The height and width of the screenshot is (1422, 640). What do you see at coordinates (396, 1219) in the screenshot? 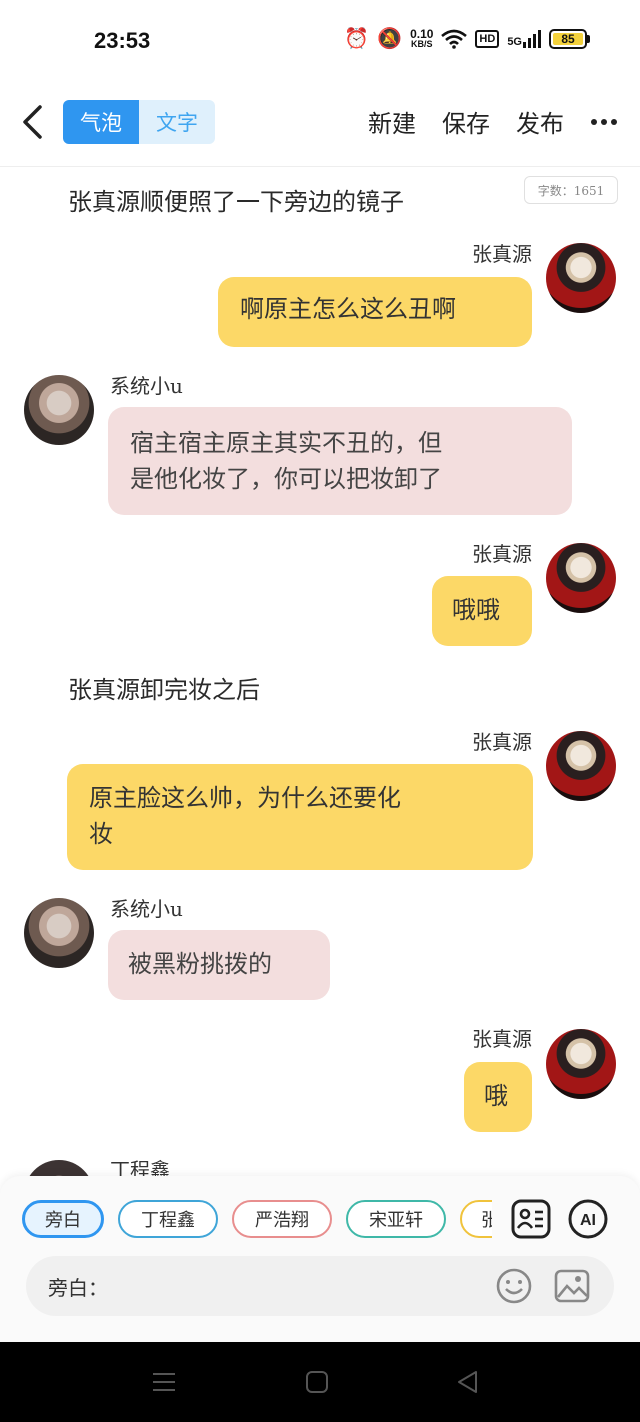
I see `character-chip: 宋亚轩` at bounding box center [396, 1219].